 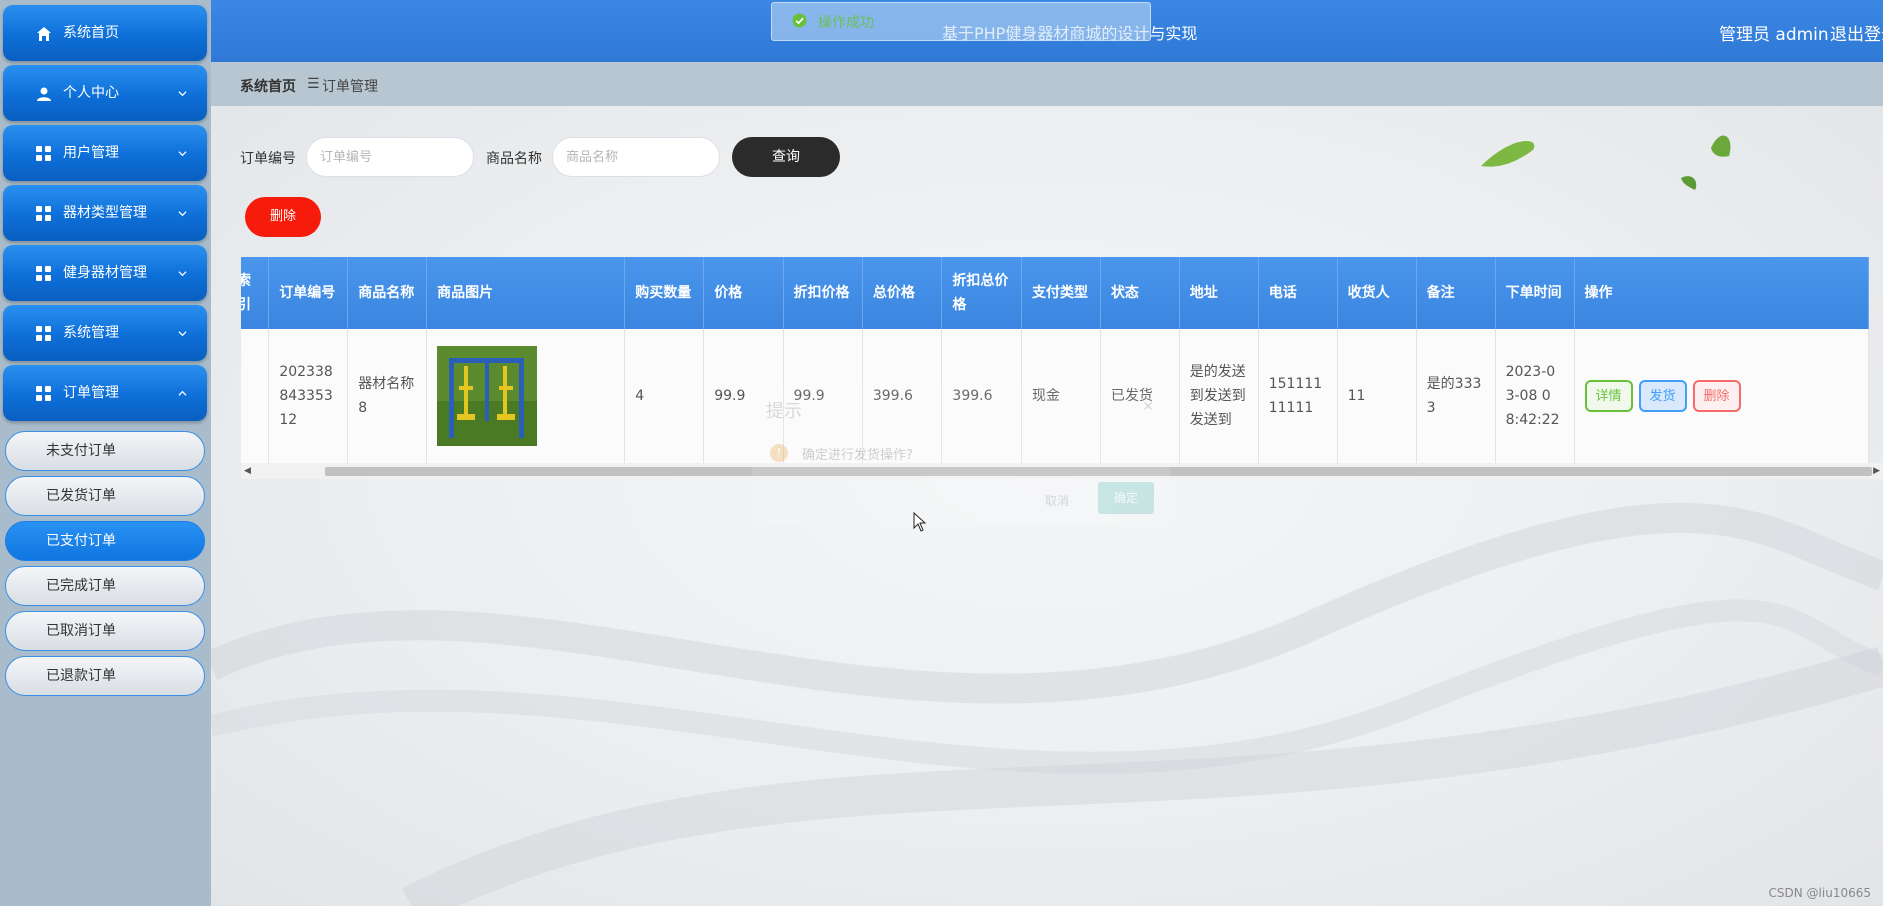 I want to click on breadcrumb-home: 系统首页, so click(x=268, y=86).